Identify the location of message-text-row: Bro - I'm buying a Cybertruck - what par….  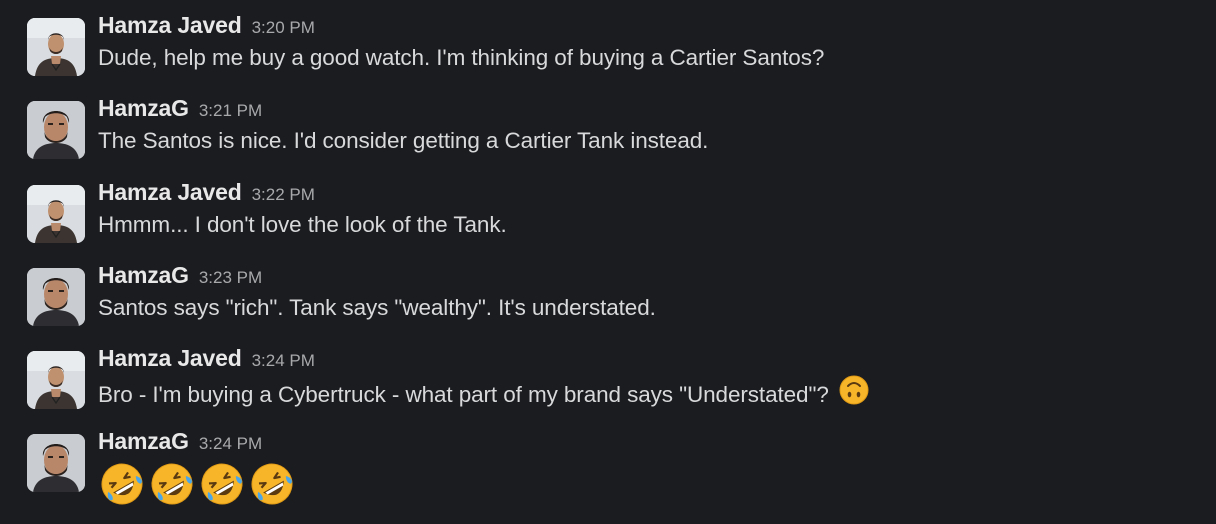
(483, 394).